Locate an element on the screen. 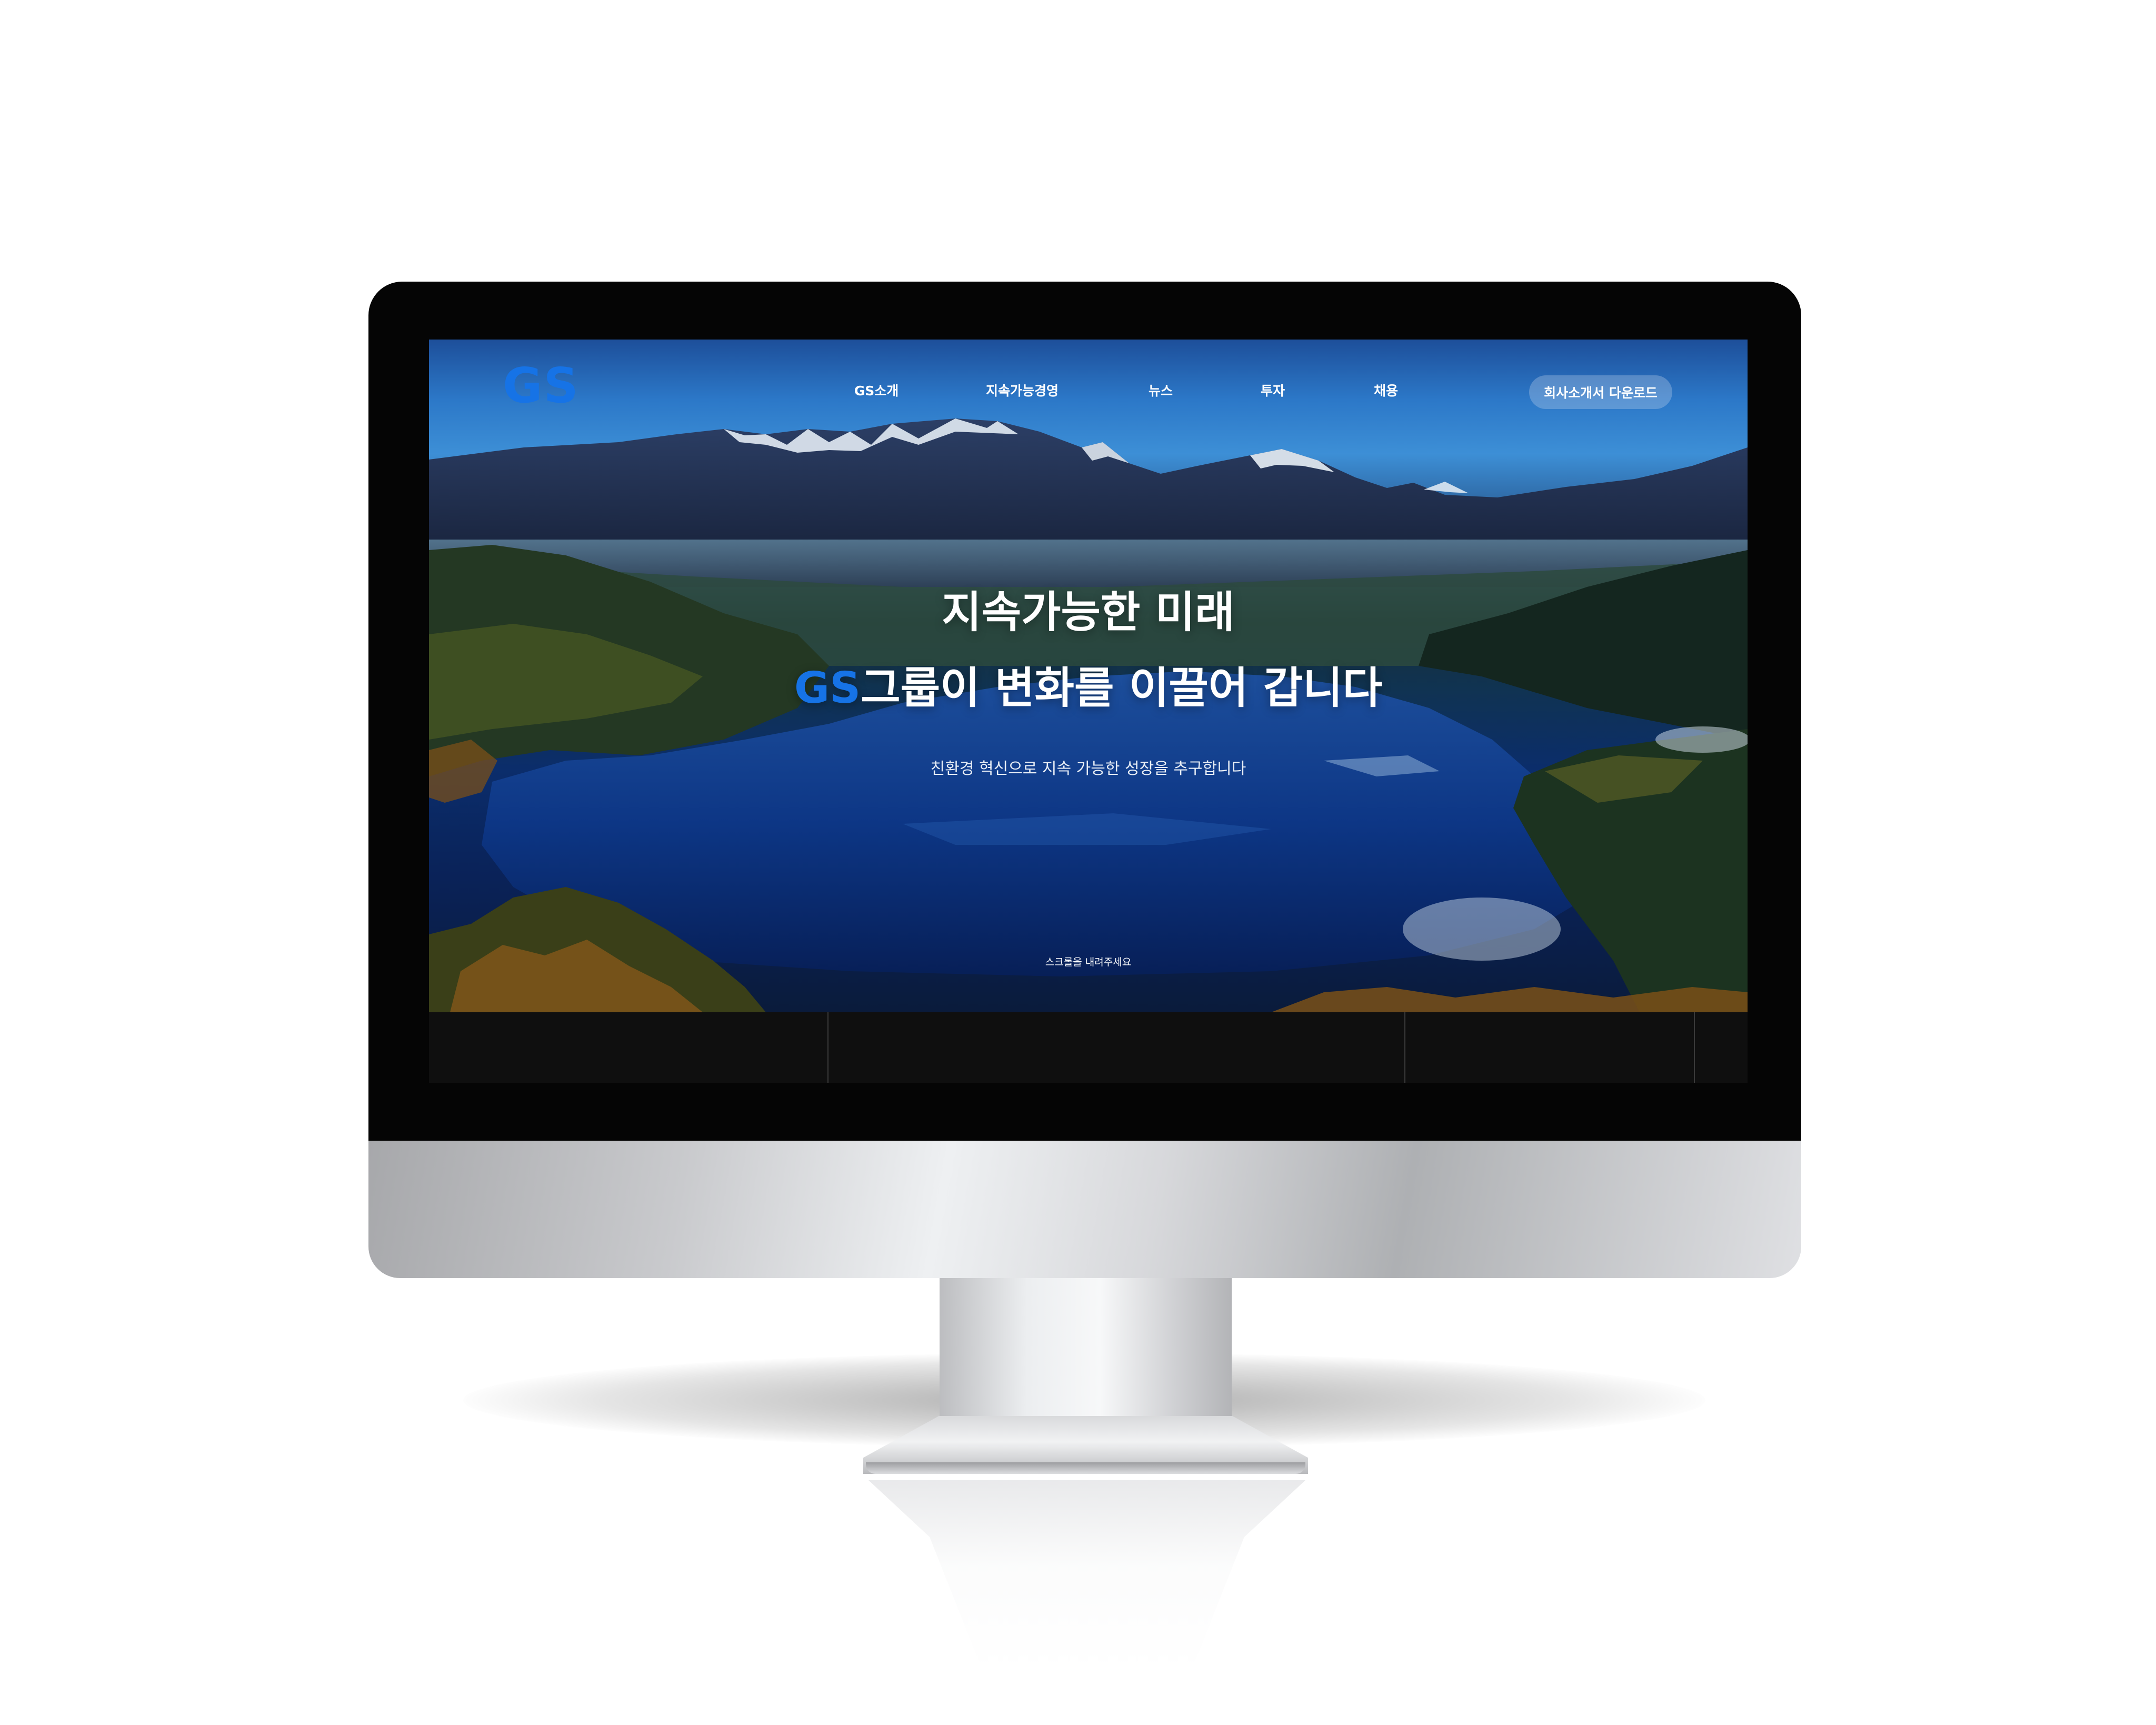 The image size is (2156, 1725). nav-item-investment: 투자 is located at coordinates (1273, 390).